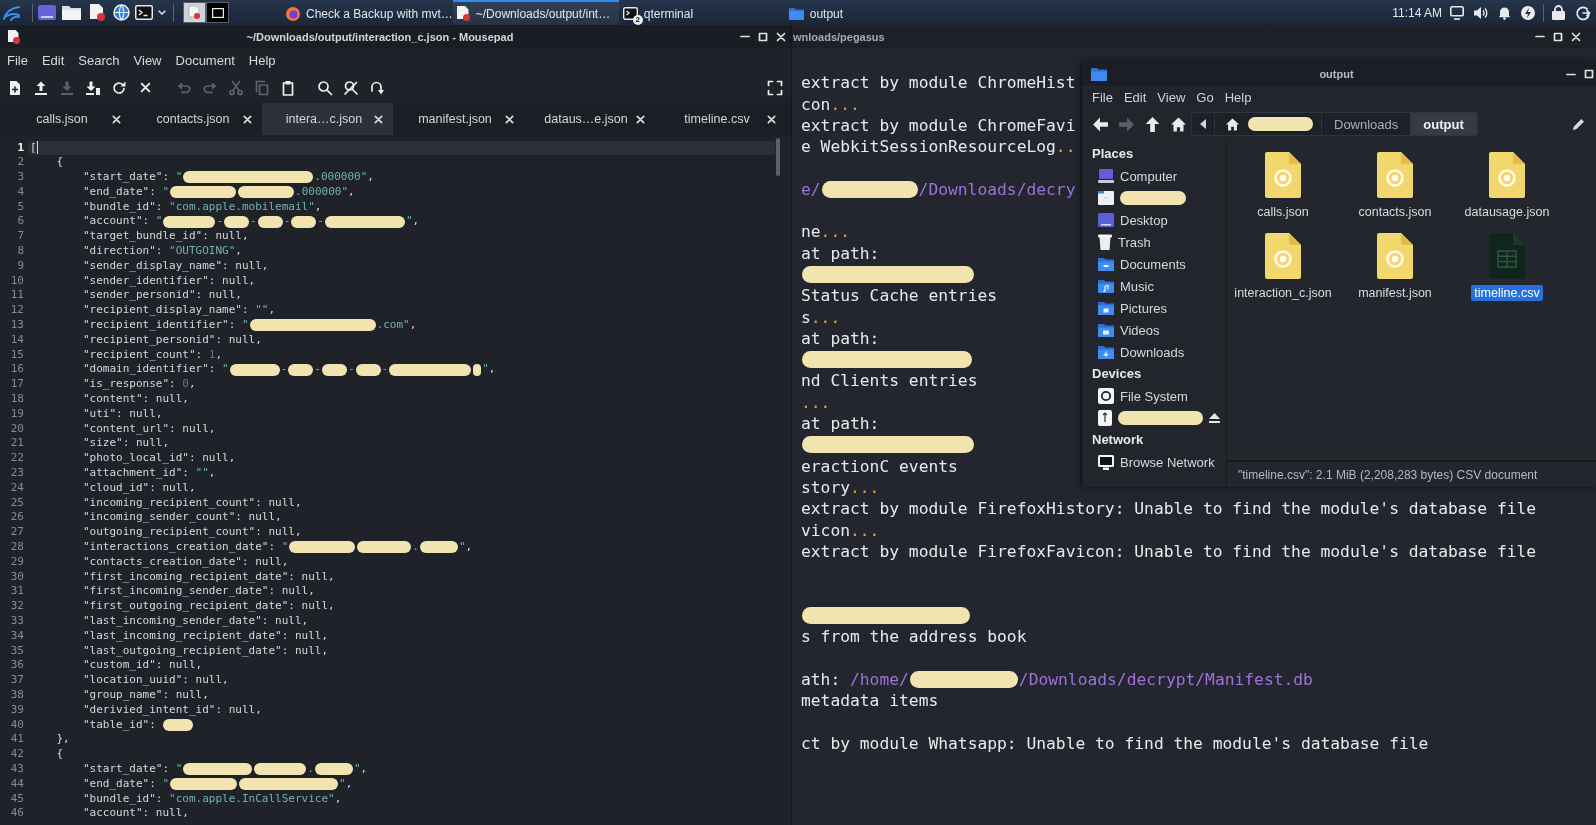  Describe the element at coordinates (1152, 124) in the screenshot. I see `up-arrow-icon` at that location.